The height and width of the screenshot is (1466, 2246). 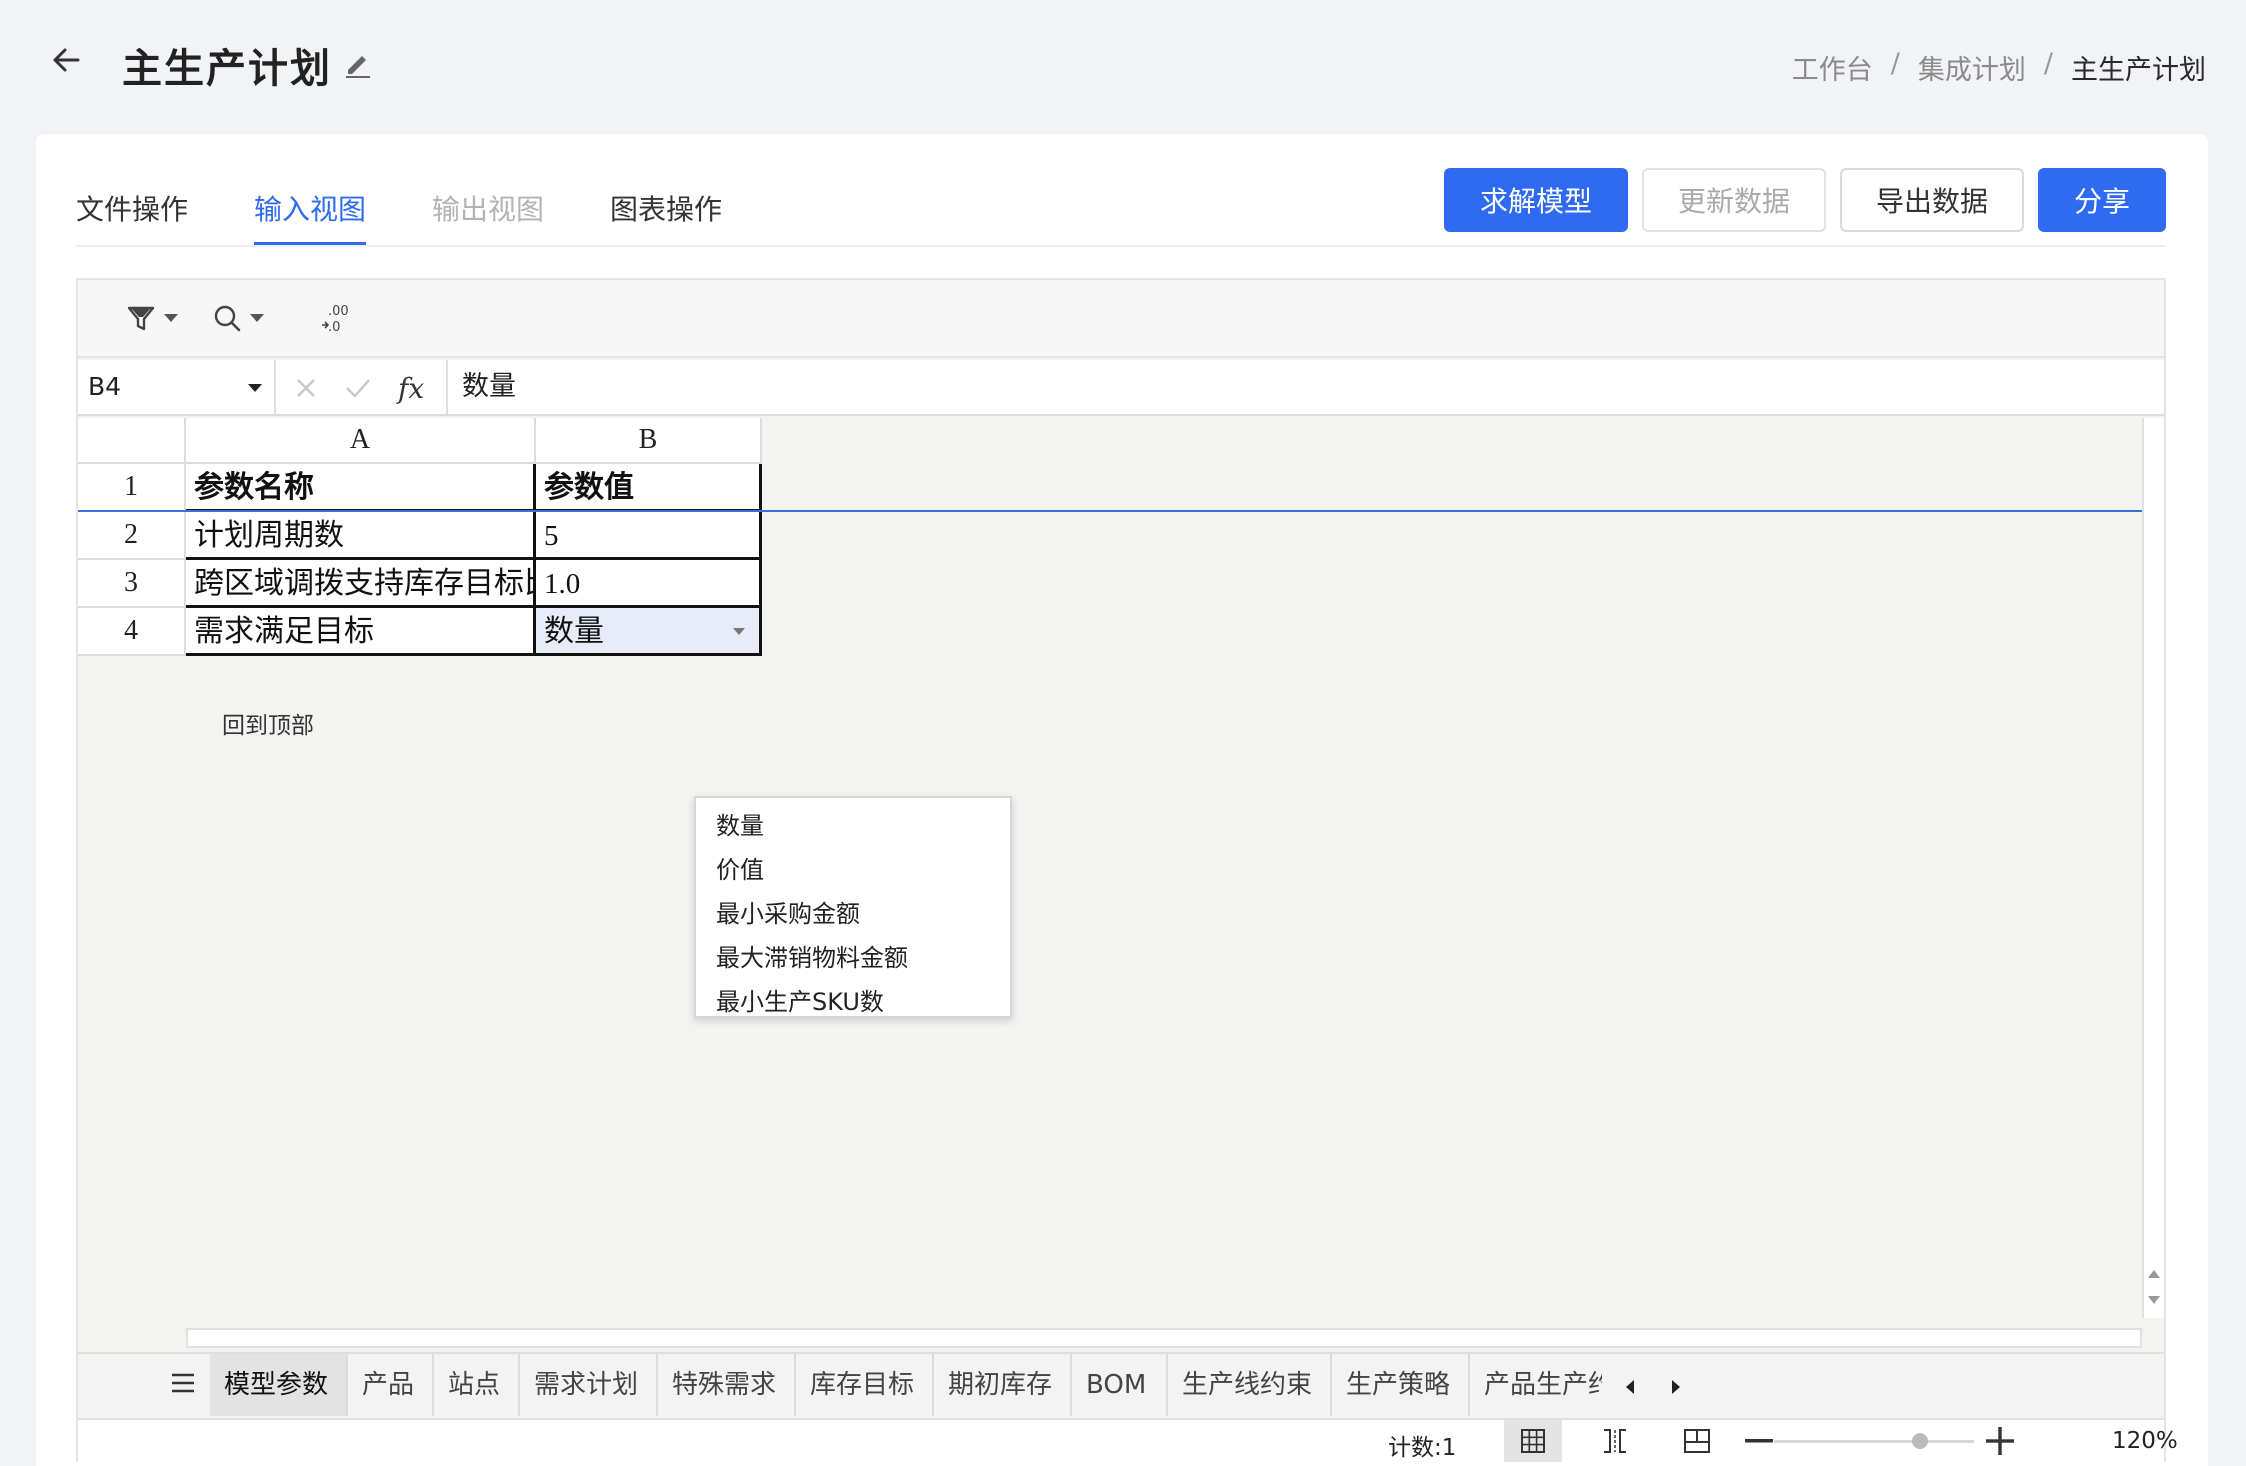 I want to click on column-header-b: B, so click(x=649, y=441).